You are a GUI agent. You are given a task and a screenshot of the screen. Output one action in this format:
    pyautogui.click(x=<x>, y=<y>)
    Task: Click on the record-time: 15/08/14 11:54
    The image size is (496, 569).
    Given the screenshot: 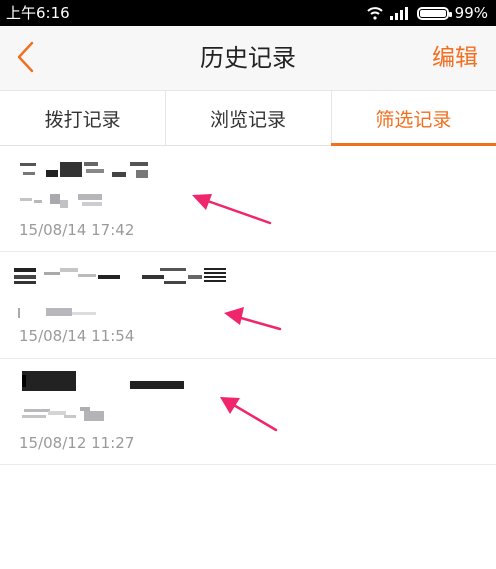 What is the action you would take?
    pyautogui.click(x=77, y=336)
    